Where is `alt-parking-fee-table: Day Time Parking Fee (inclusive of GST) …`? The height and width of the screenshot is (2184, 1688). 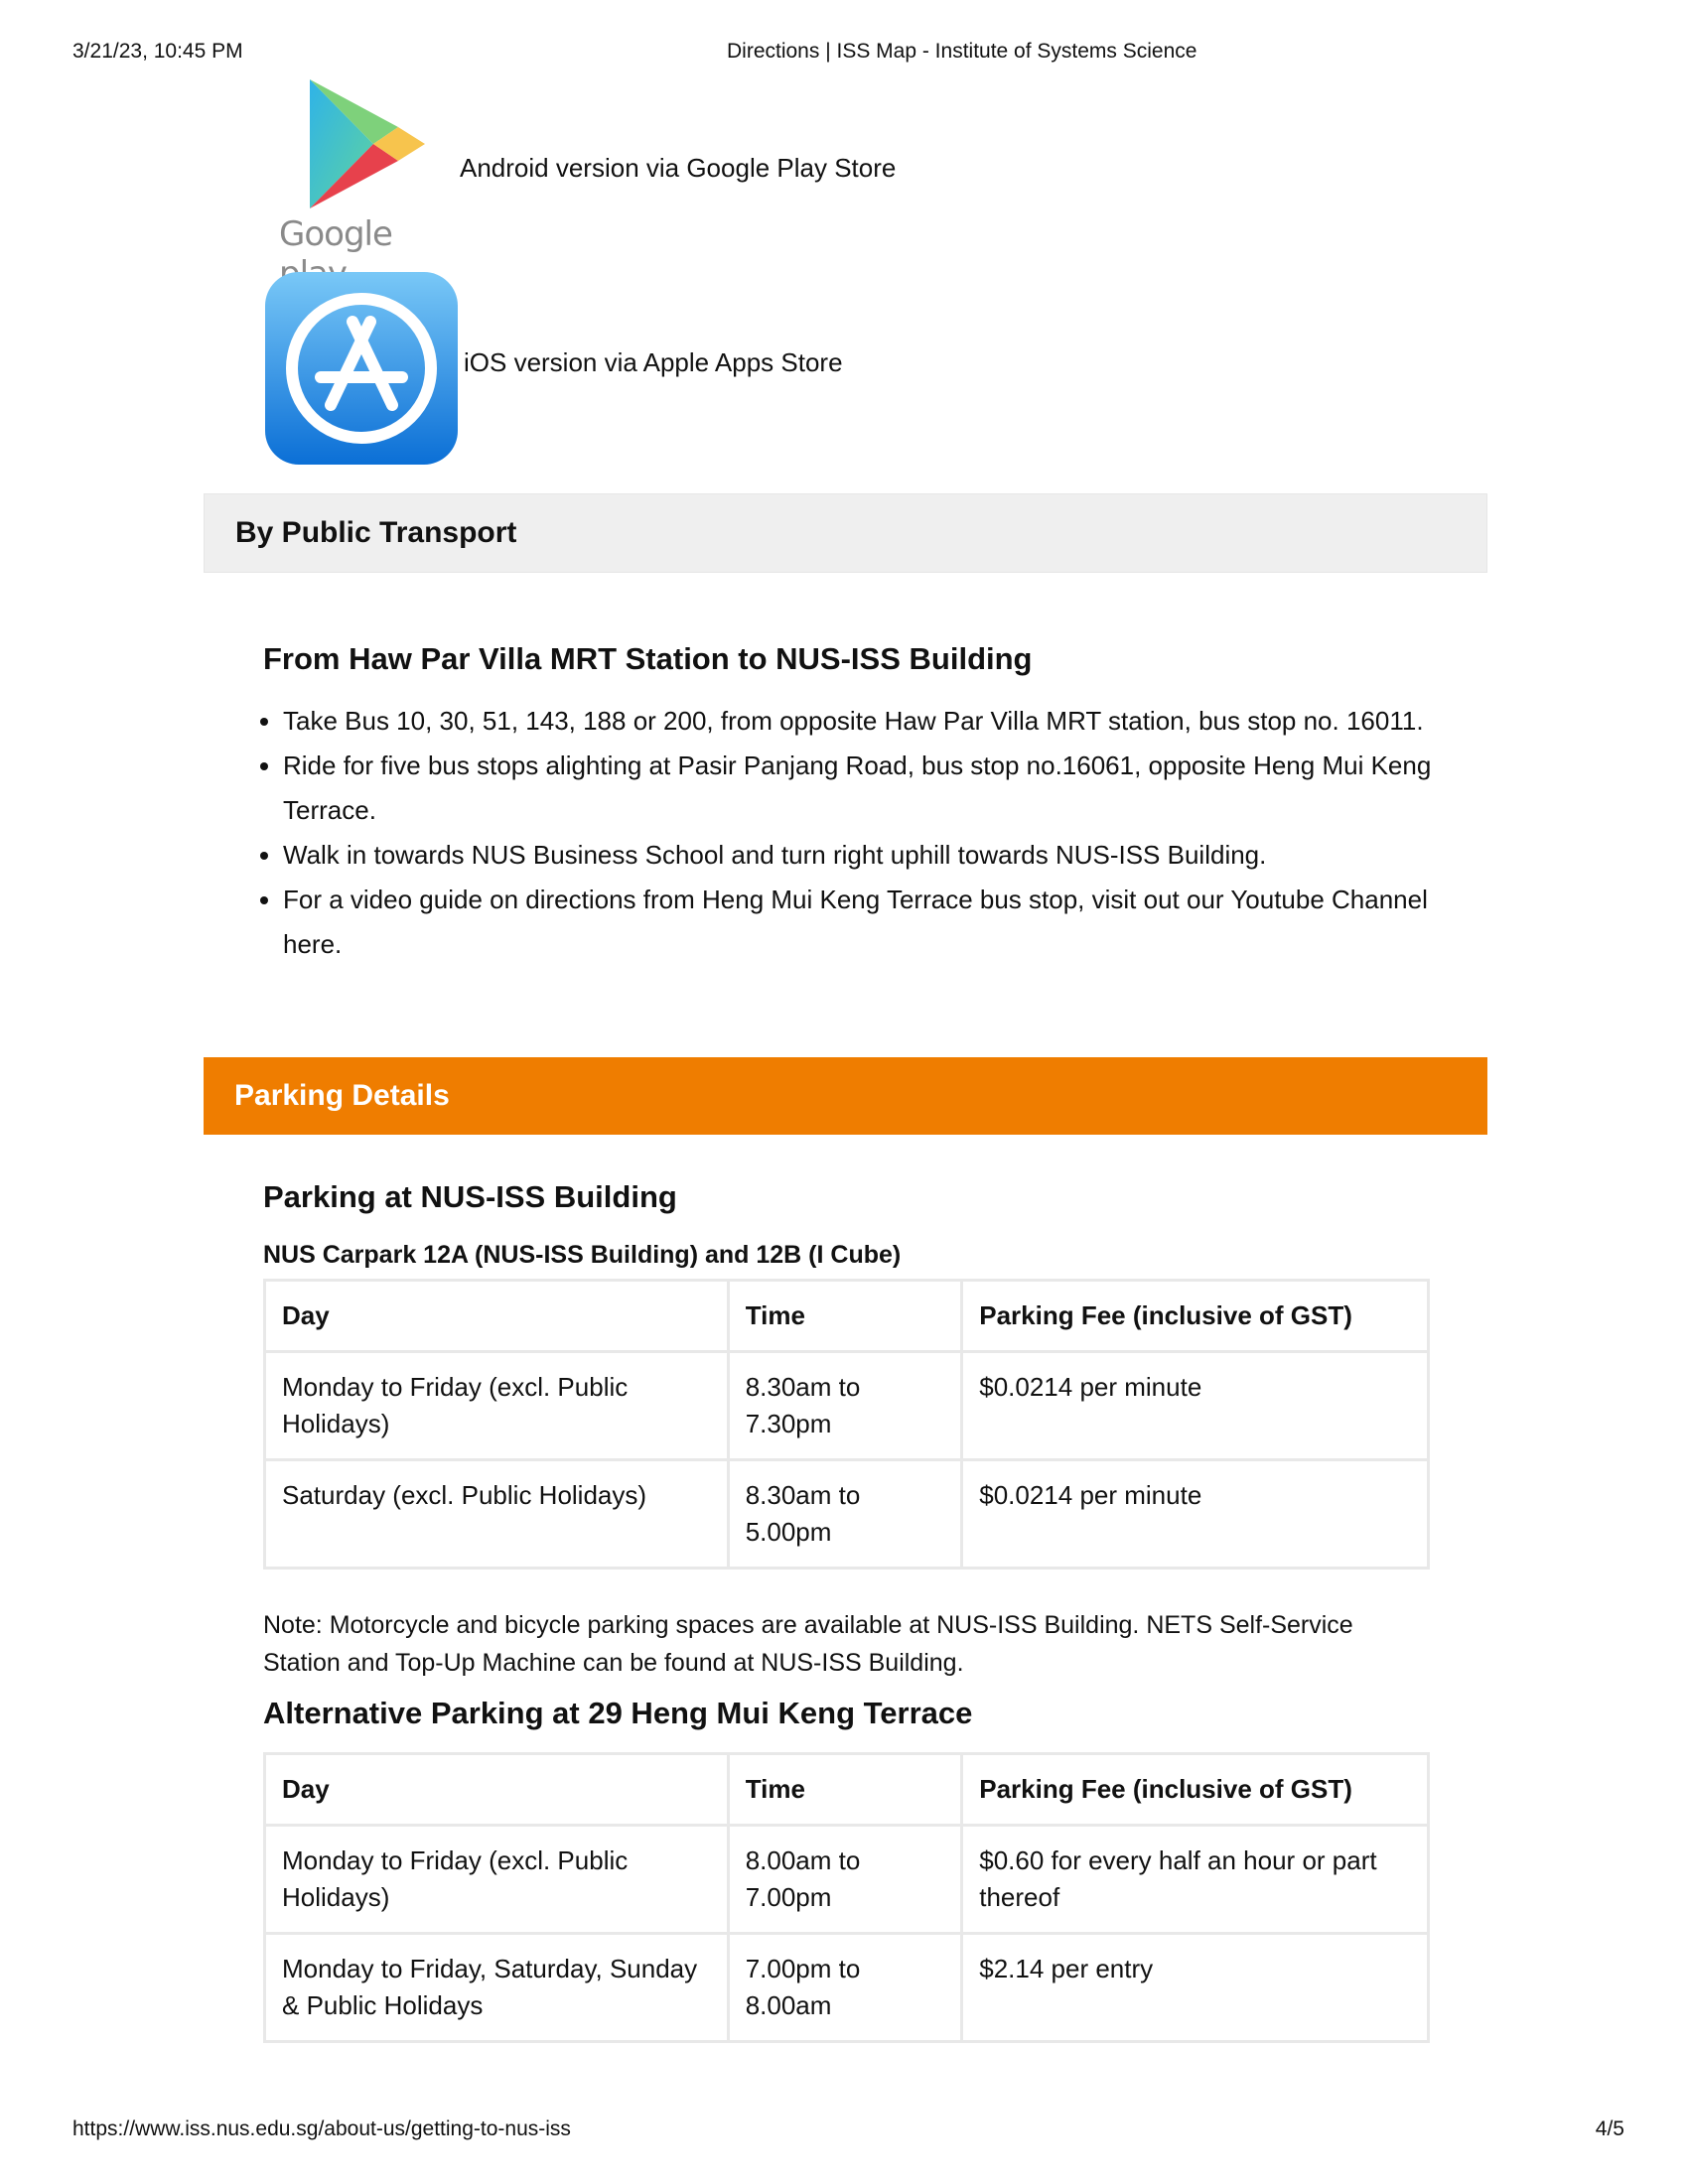 alt-parking-fee-table: Day Time Parking Fee (inclusive of GST) … is located at coordinates (846, 1897).